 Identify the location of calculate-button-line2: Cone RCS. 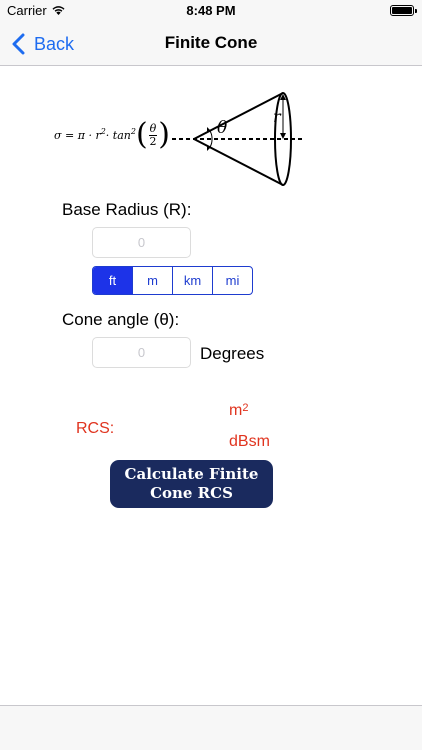
(191, 493).